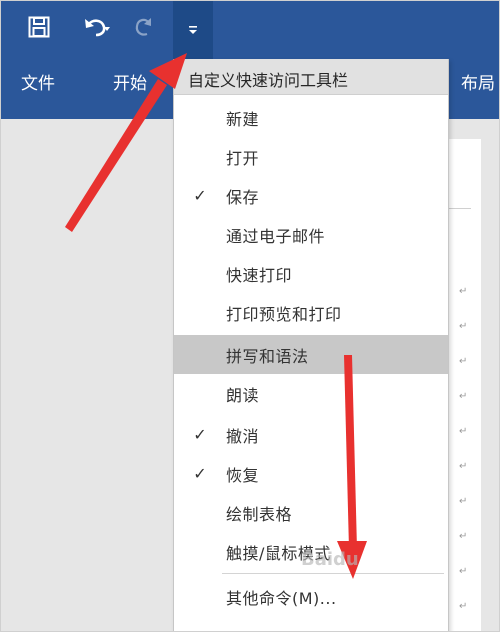 The image size is (500, 632). I want to click on menu-separator, so click(333, 573).